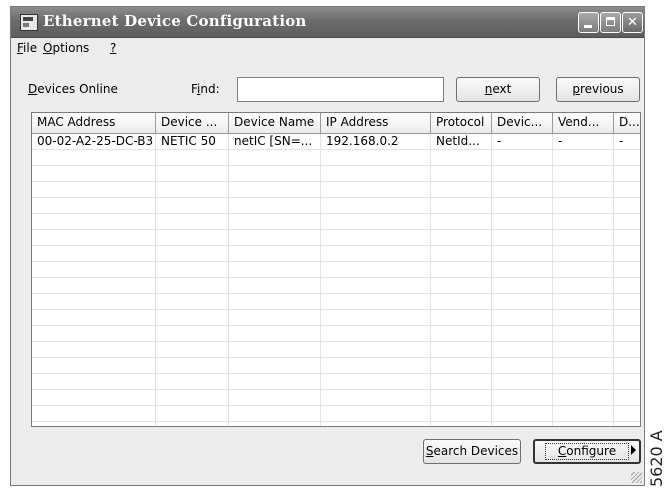  What do you see at coordinates (30, 48) in the screenshot?
I see `menu-file-label: ile` at bounding box center [30, 48].